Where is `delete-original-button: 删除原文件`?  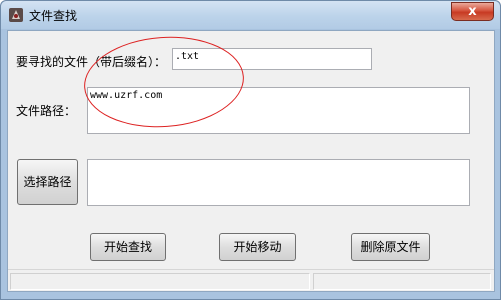
delete-original-button: 删除原文件 is located at coordinates (390, 247).